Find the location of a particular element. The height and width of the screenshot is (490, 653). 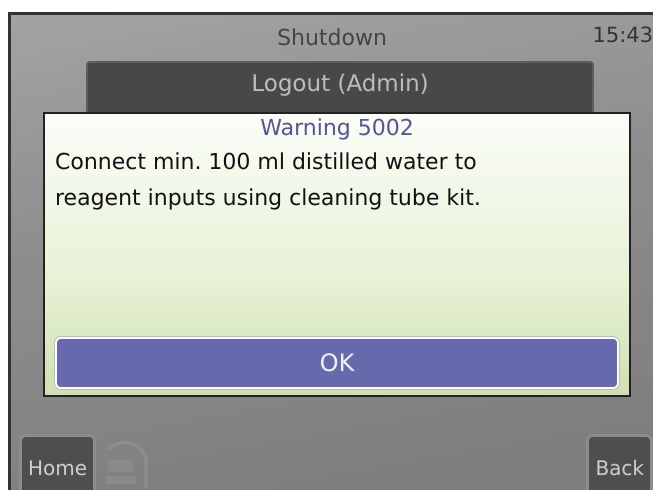

back-button: Back is located at coordinates (619, 462).